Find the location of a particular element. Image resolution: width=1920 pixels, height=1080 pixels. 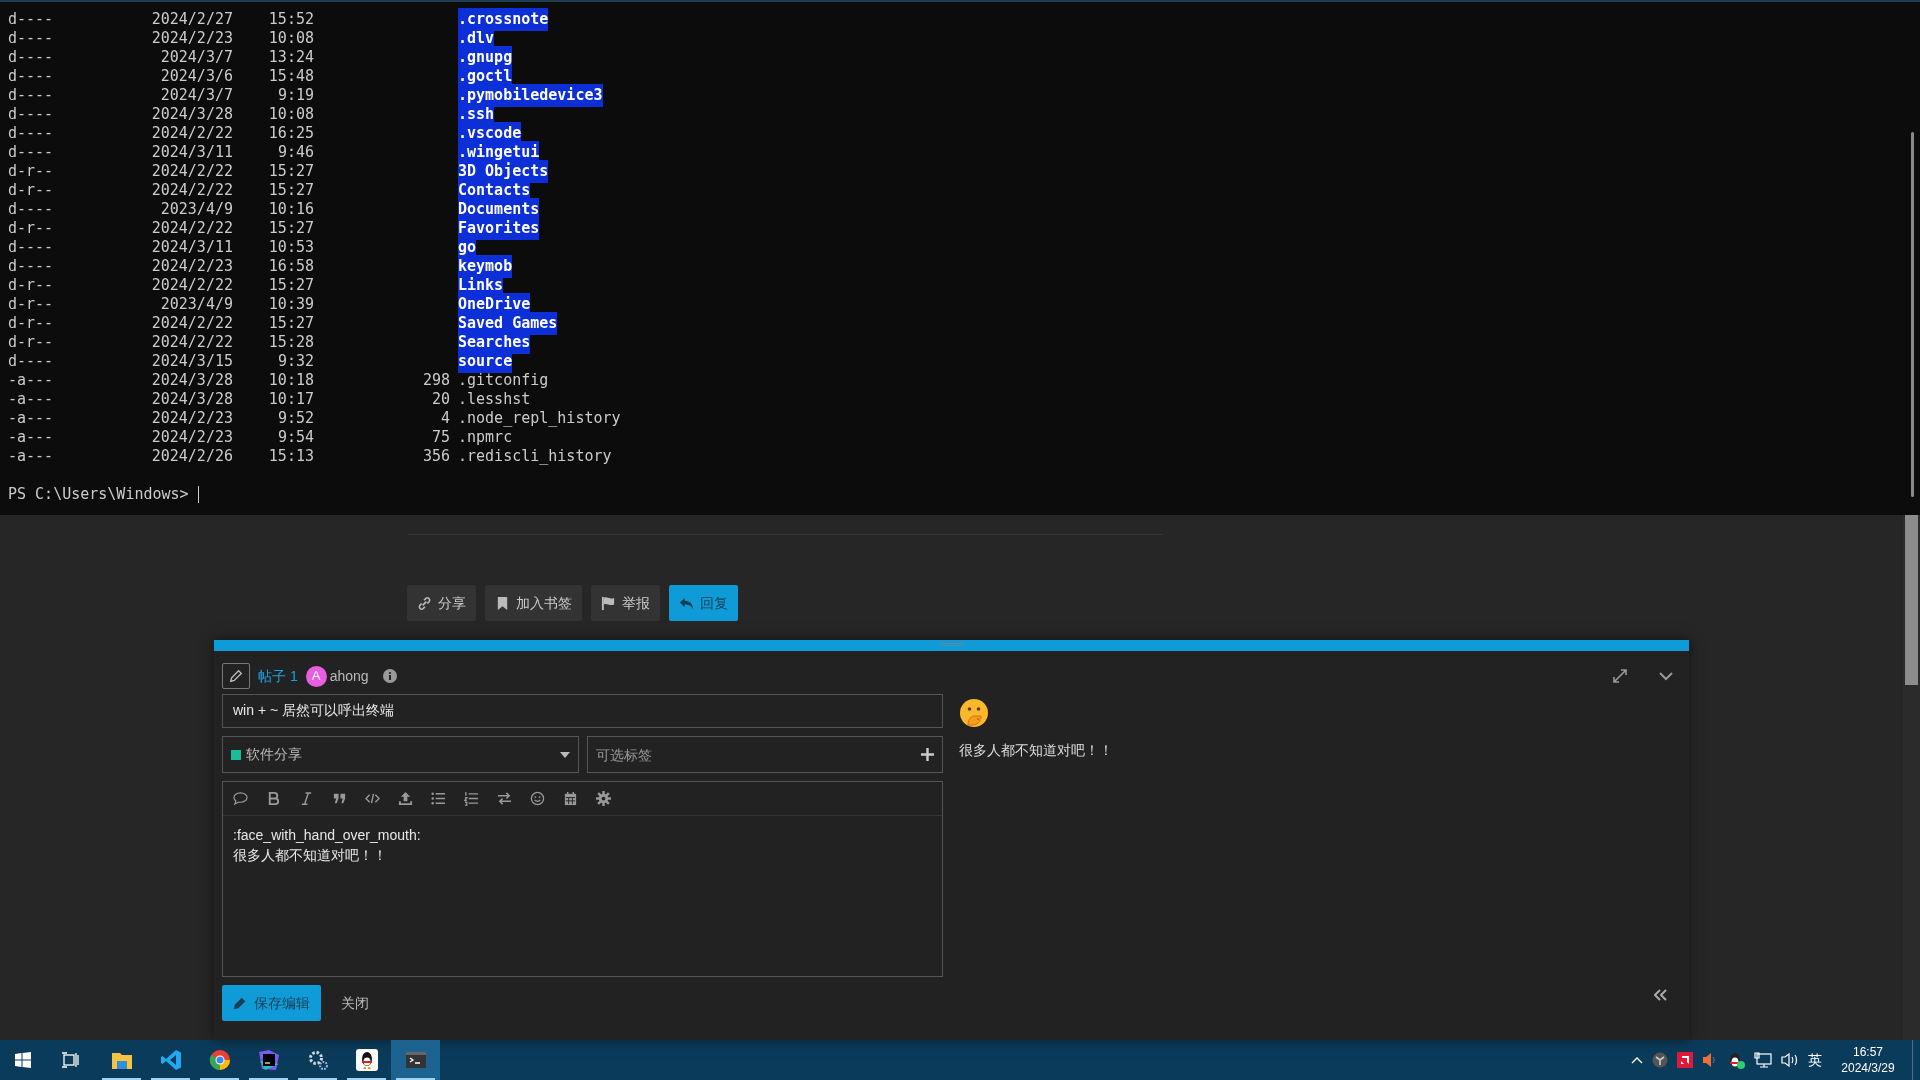

file-date: 2024/3/6 is located at coordinates (196, 77).